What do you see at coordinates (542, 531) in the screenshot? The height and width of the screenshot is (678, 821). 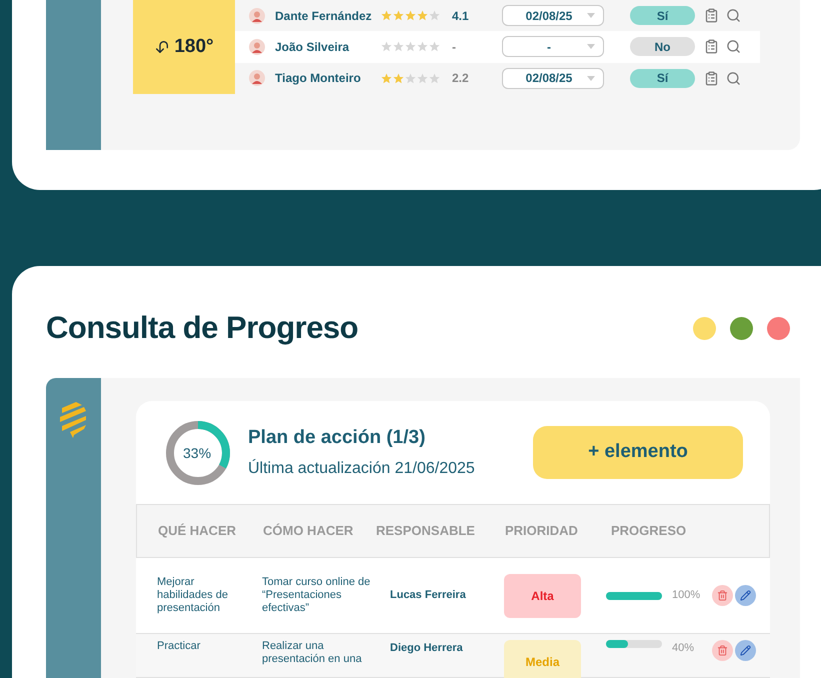 I see `column-header: PRIORIDAD` at bounding box center [542, 531].